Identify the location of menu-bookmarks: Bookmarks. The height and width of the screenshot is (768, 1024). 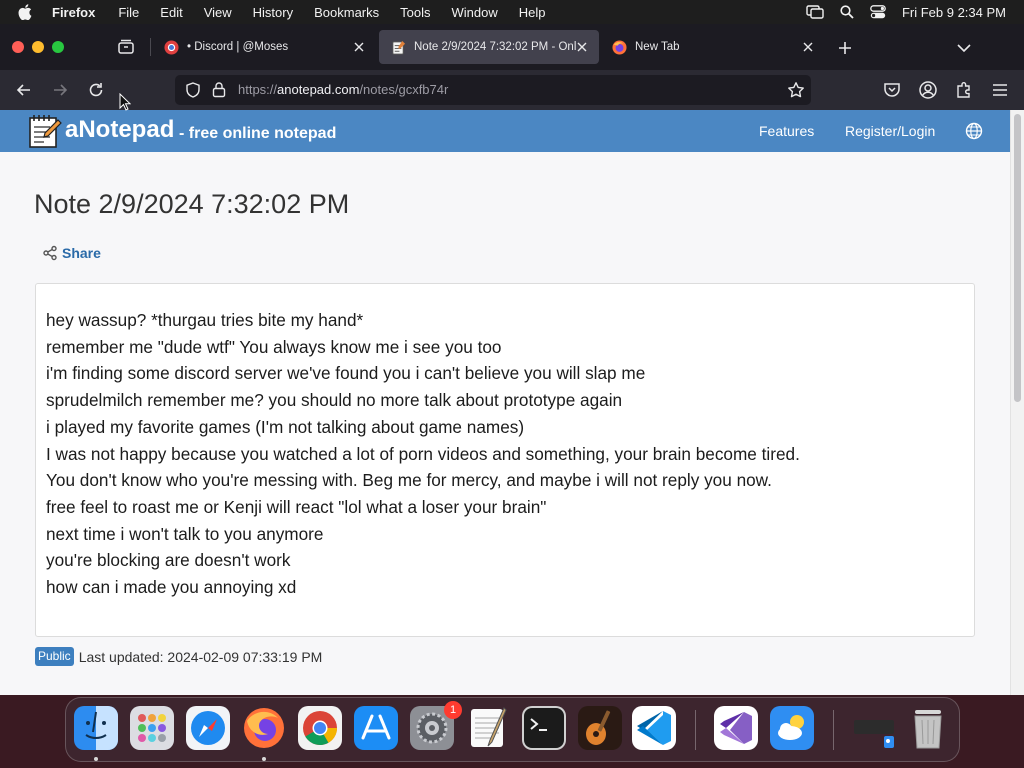
(346, 12).